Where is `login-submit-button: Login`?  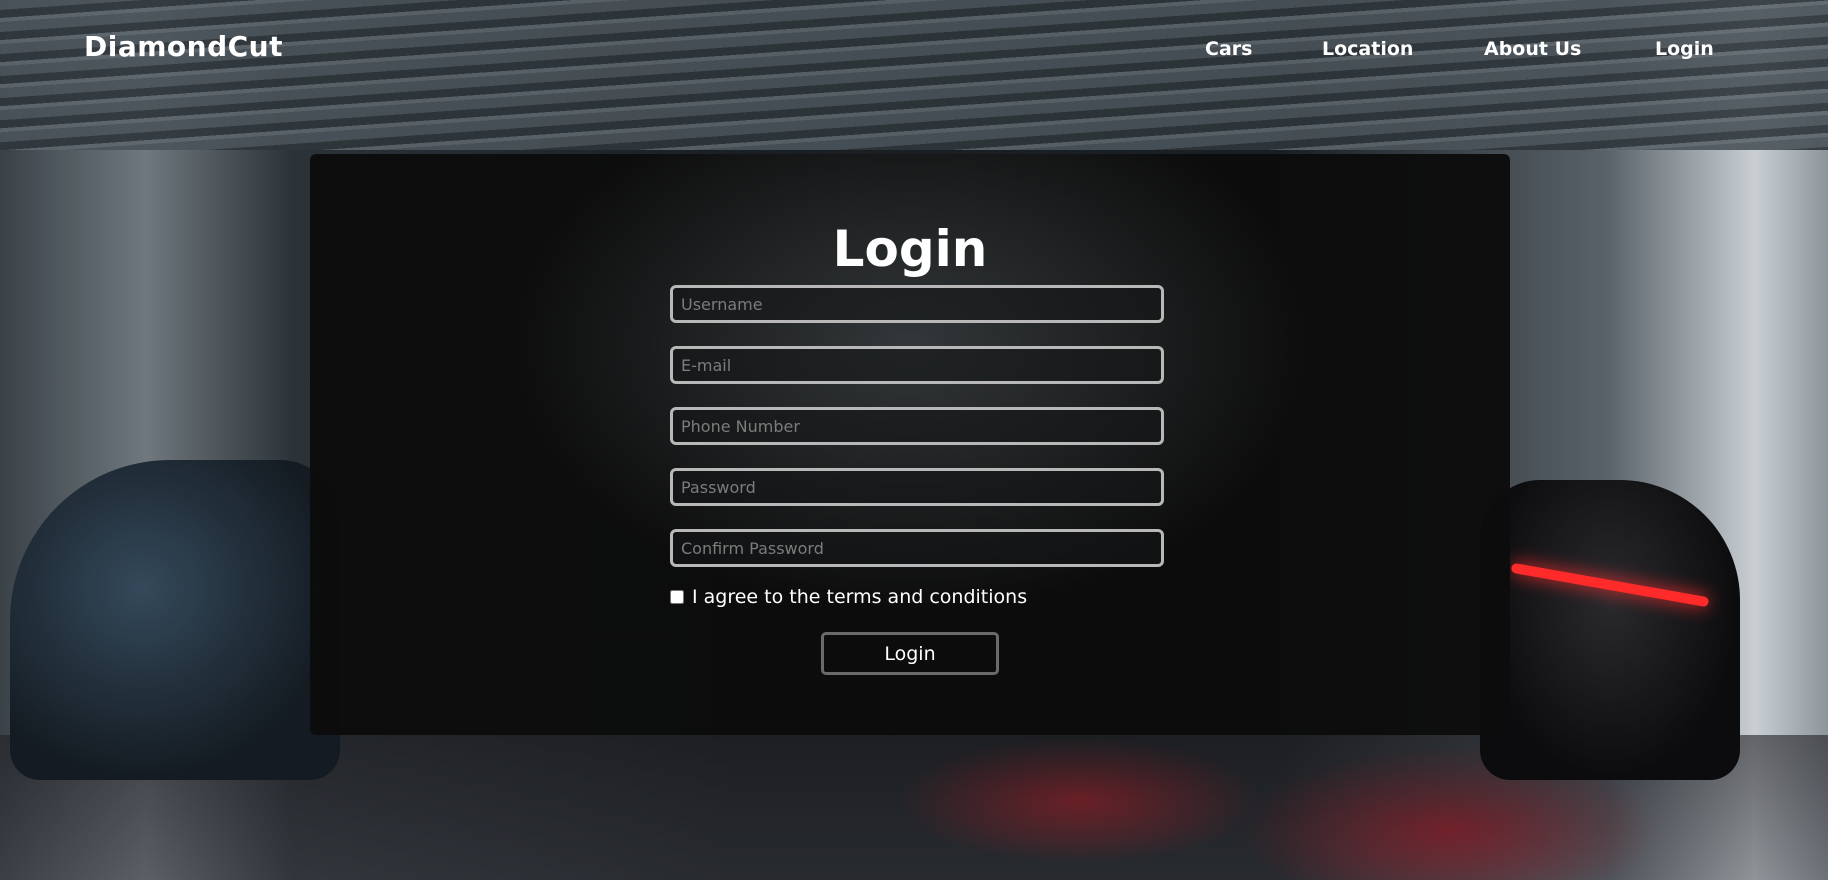 login-submit-button: Login is located at coordinates (910, 653).